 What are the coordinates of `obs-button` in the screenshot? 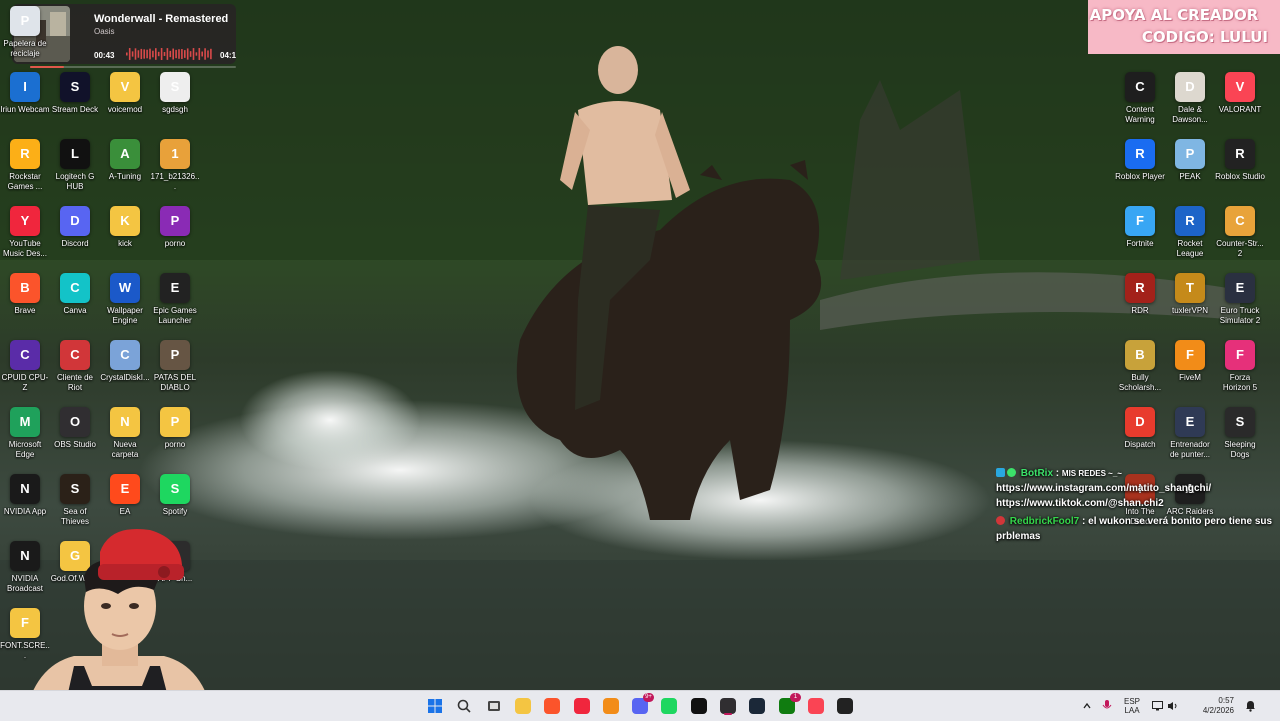 It's located at (728, 706).